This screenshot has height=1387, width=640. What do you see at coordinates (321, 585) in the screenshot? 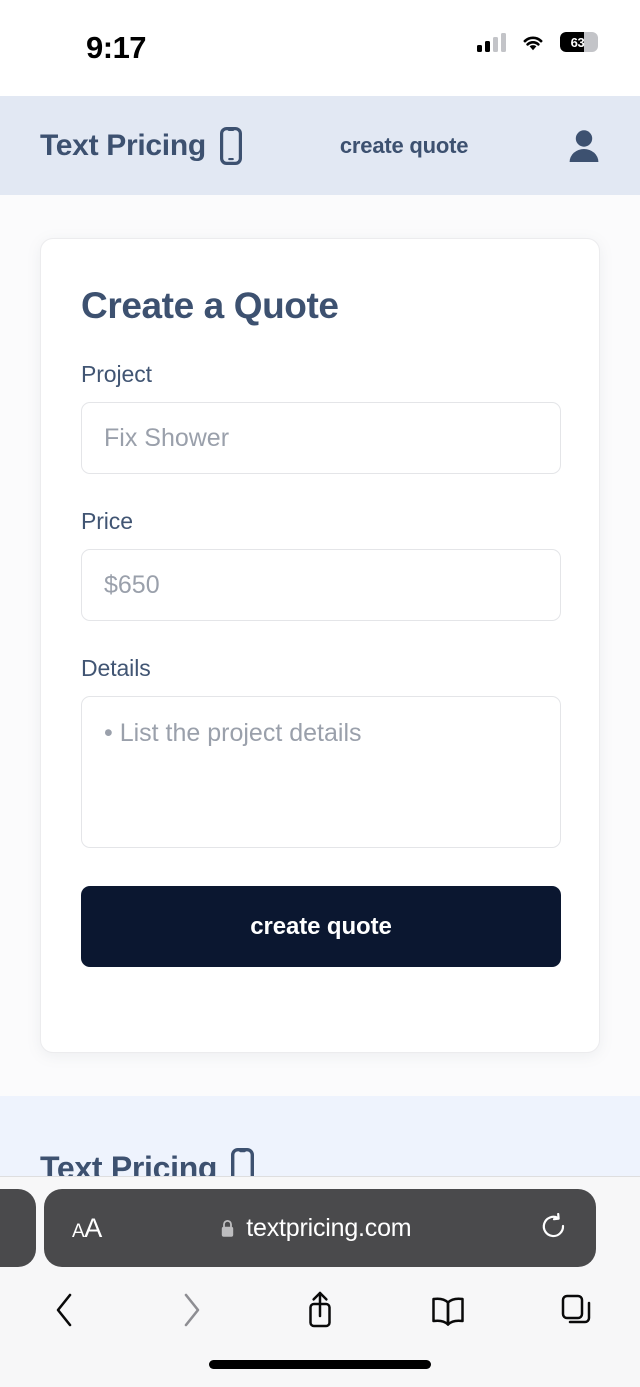
I see `price-input` at bounding box center [321, 585].